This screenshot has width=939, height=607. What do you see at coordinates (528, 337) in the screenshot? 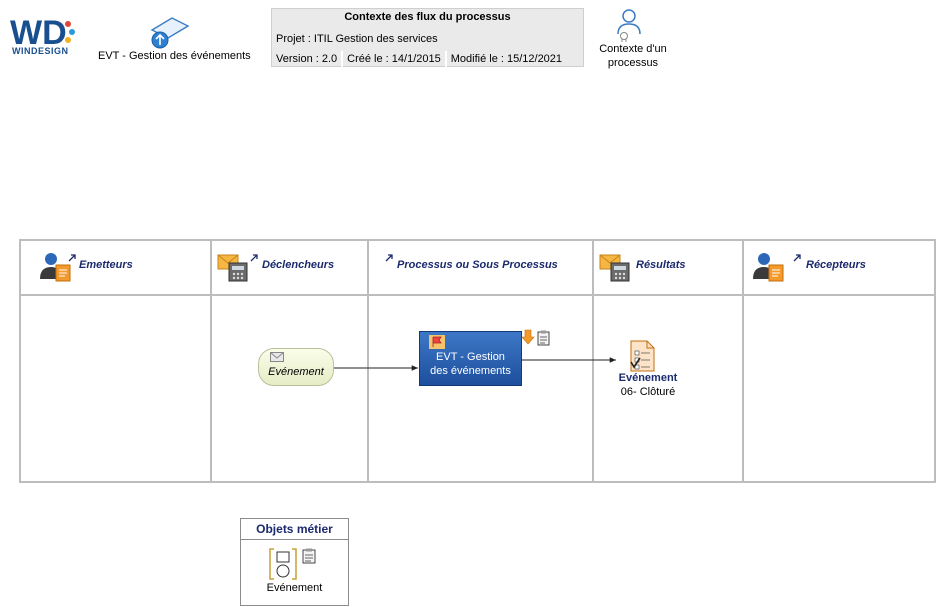
I see `down-arrow-icon` at bounding box center [528, 337].